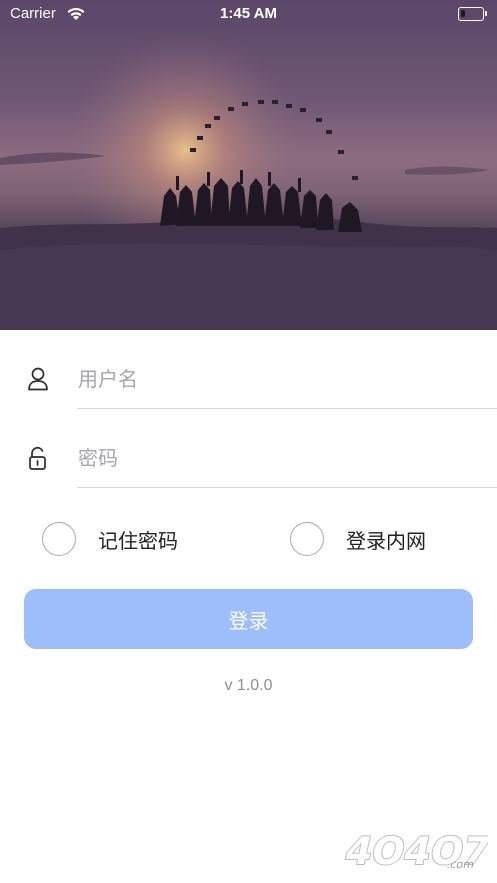  What do you see at coordinates (59, 539) in the screenshot?
I see `remember-password-radio` at bounding box center [59, 539].